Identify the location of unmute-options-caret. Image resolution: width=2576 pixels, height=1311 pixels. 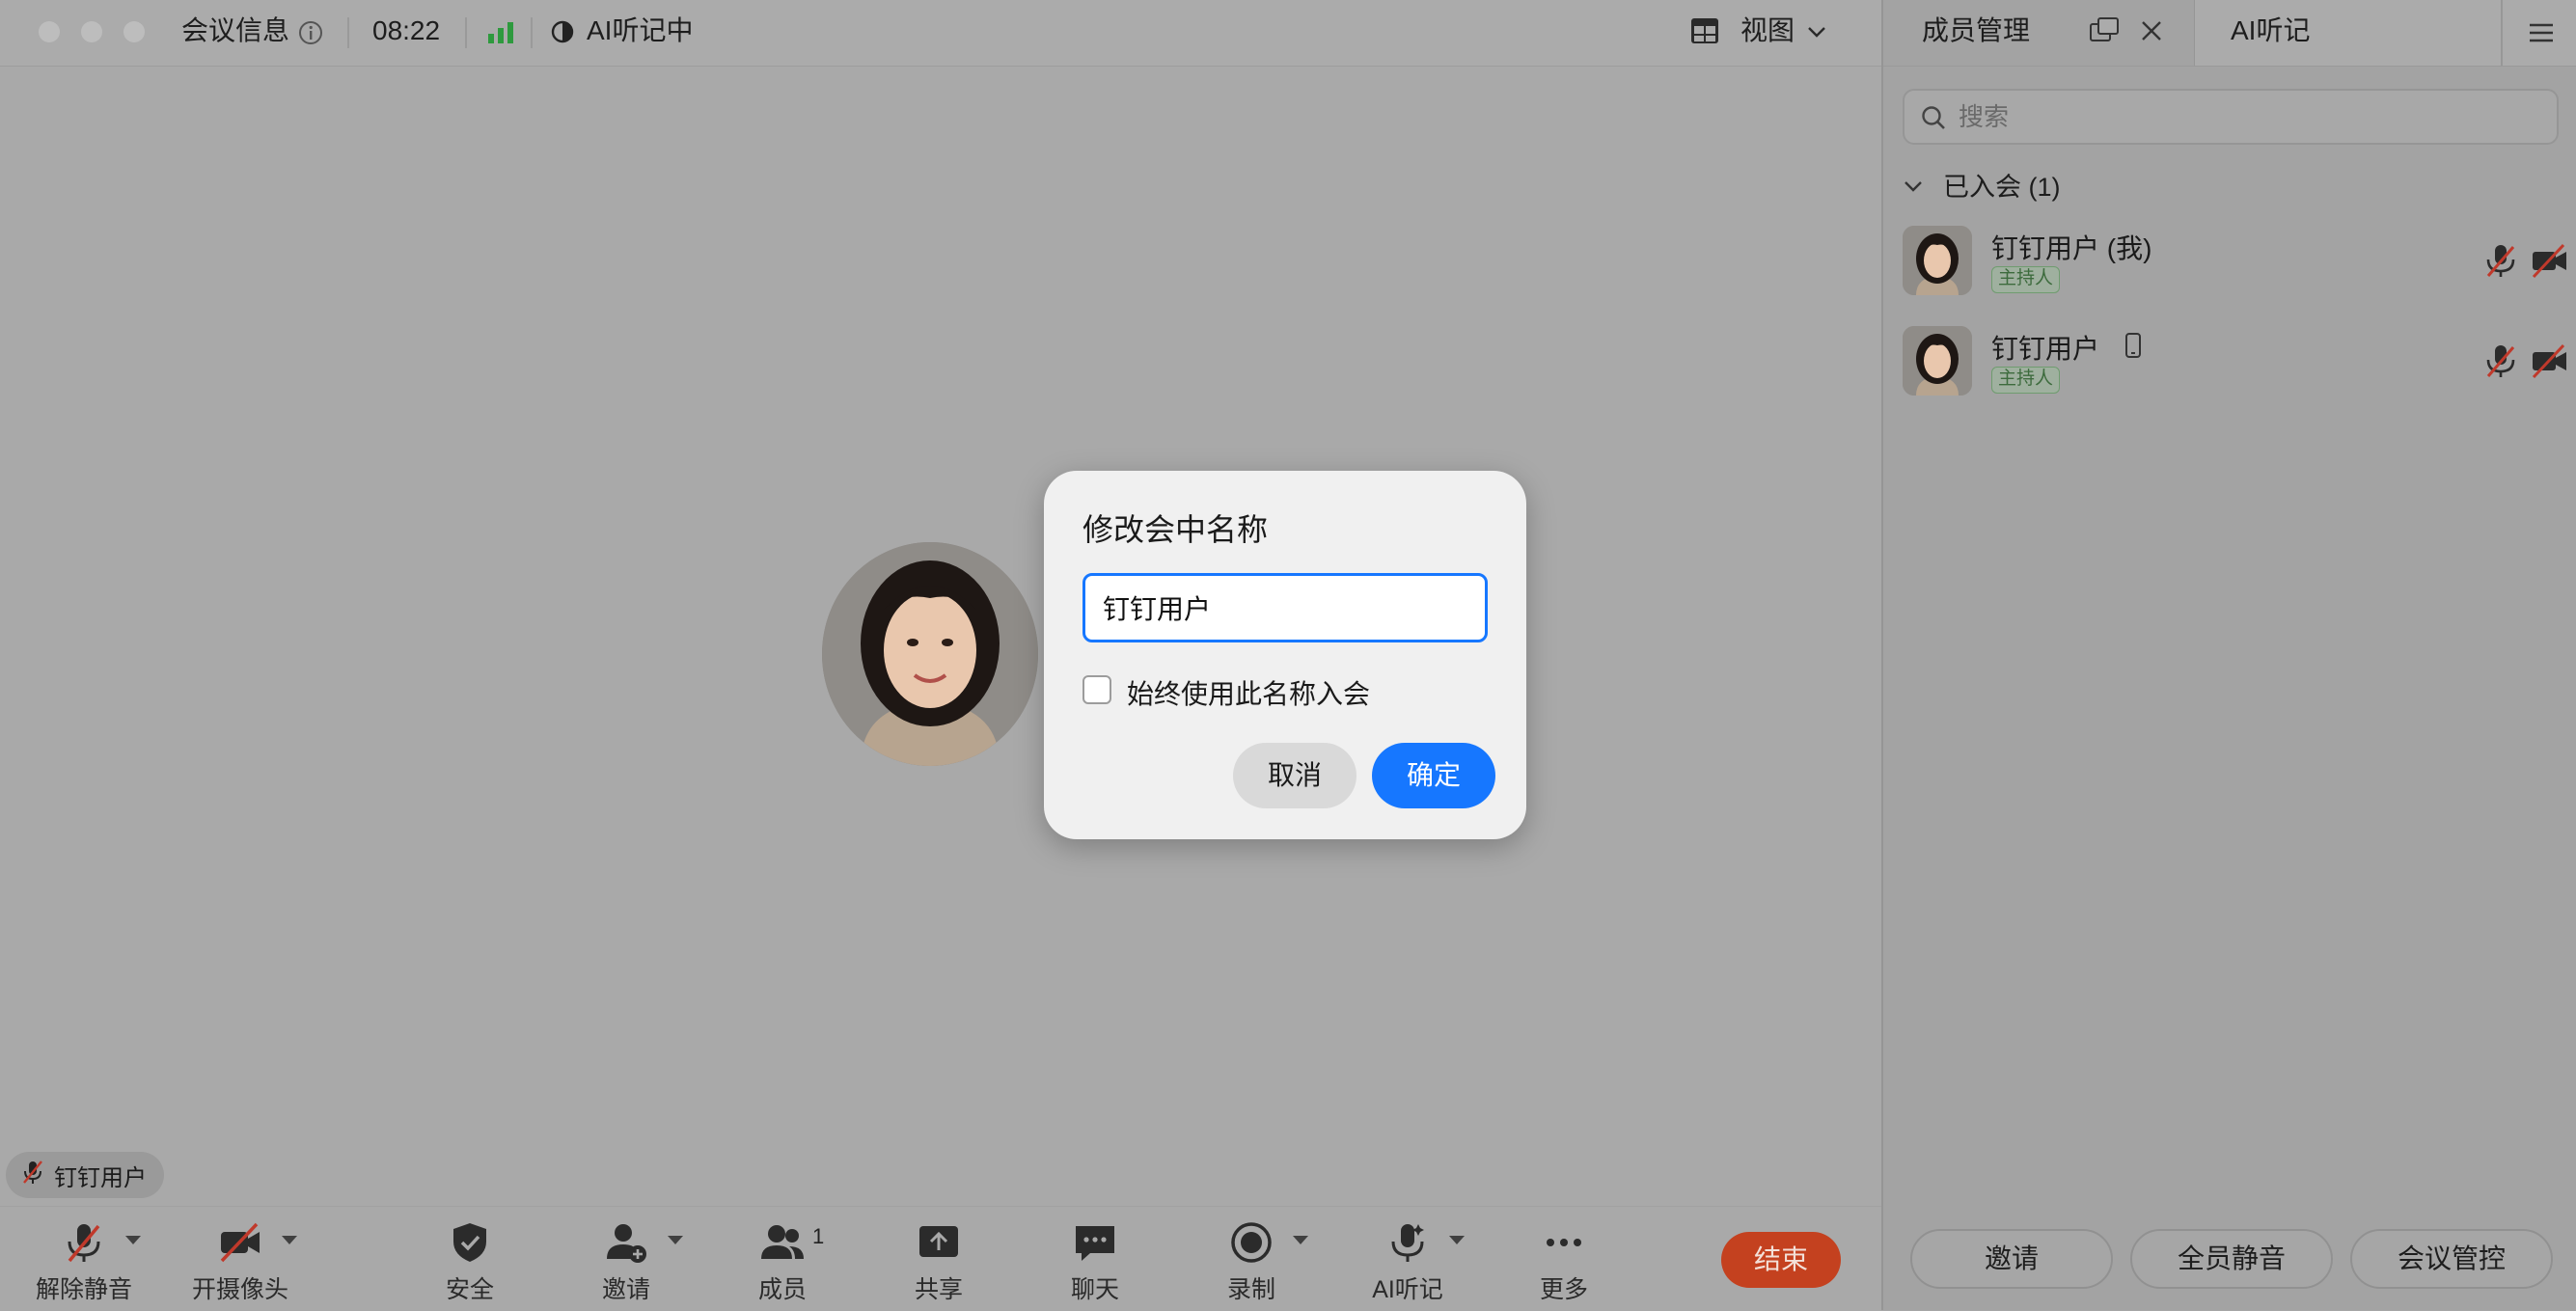
(133, 1240).